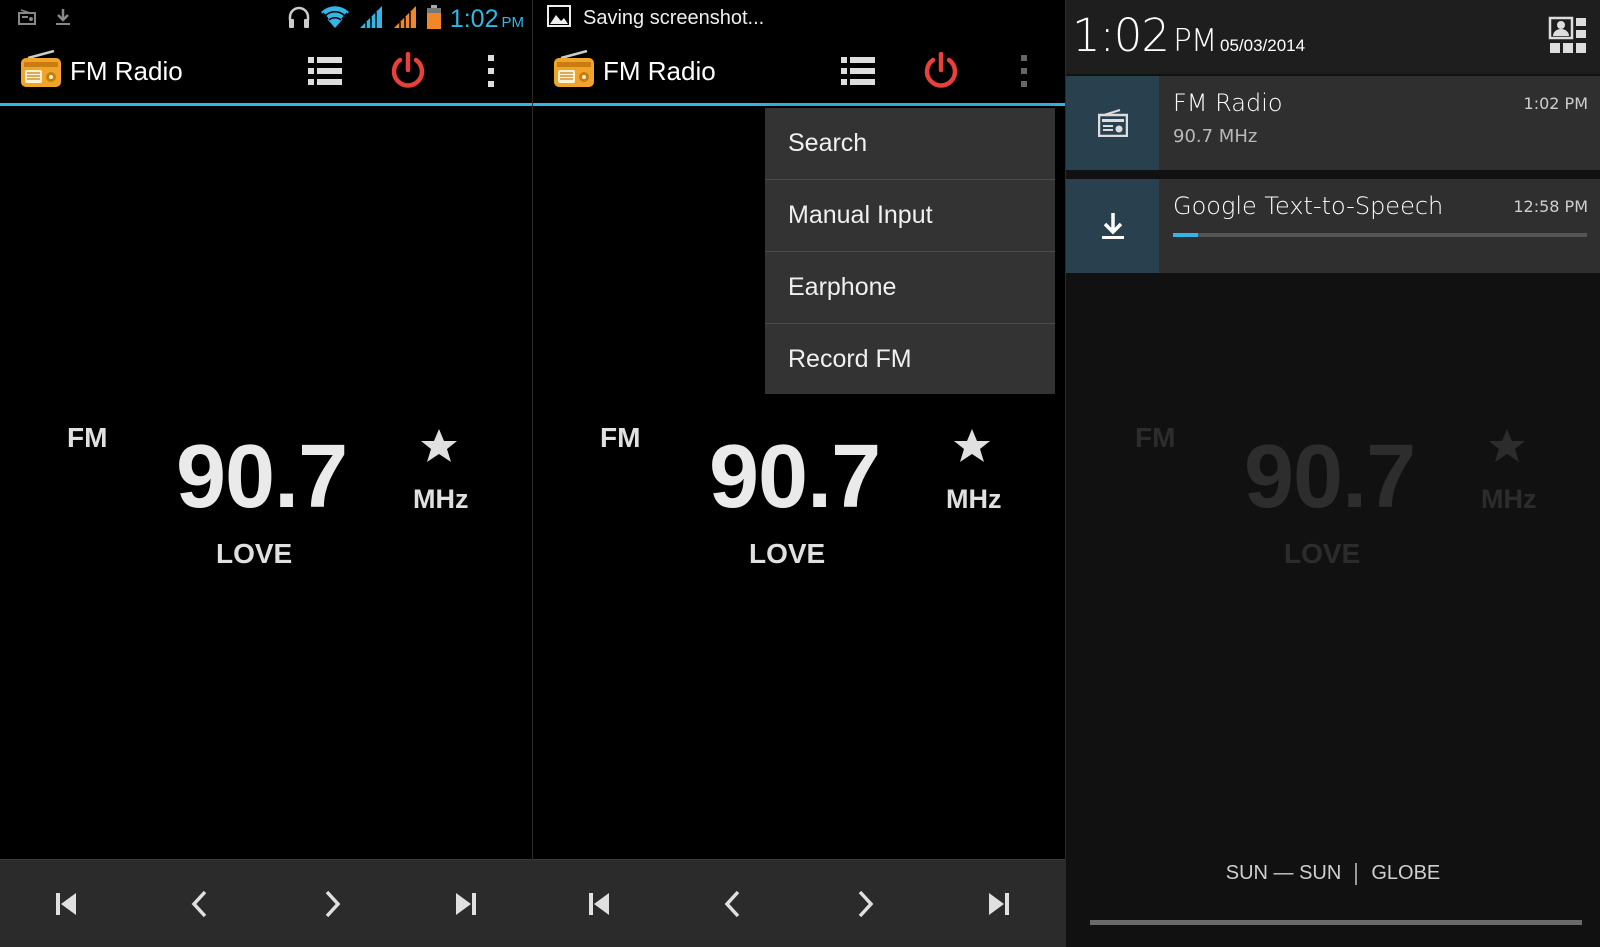 This screenshot has width=1600, height=947. I want to click on notification-title: Google Text-to-Speech, so click(1308, 206).